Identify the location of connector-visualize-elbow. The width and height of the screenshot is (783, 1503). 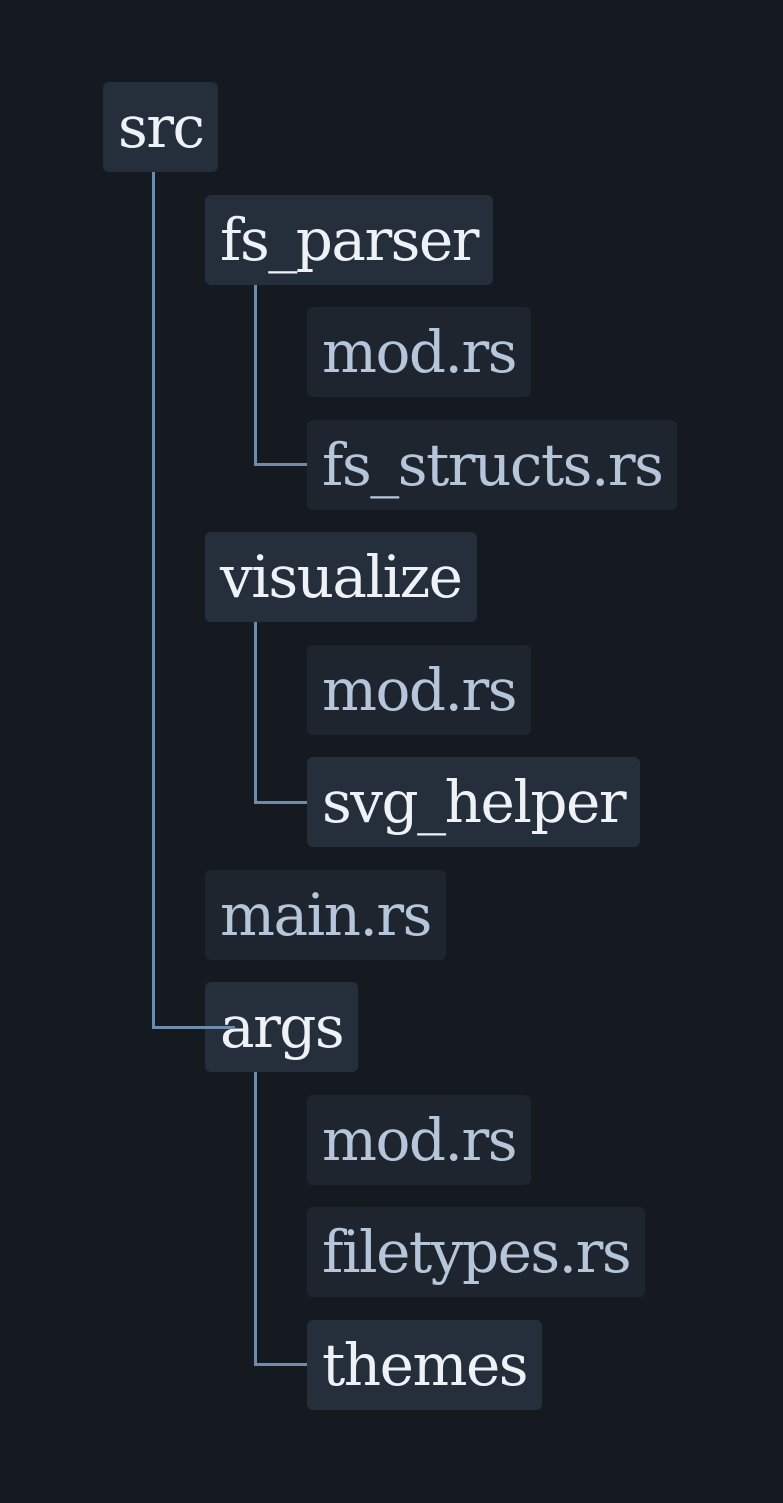
(280, 802).